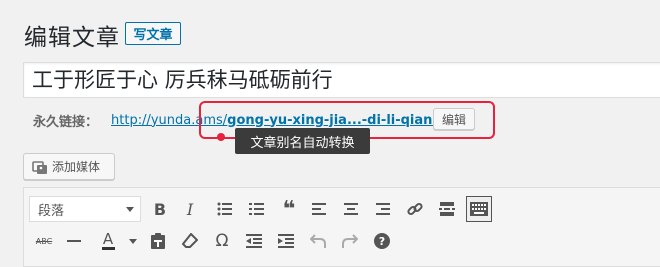 The image size is (660, 267). I want to click on annotation-dot, so click(221, 137).